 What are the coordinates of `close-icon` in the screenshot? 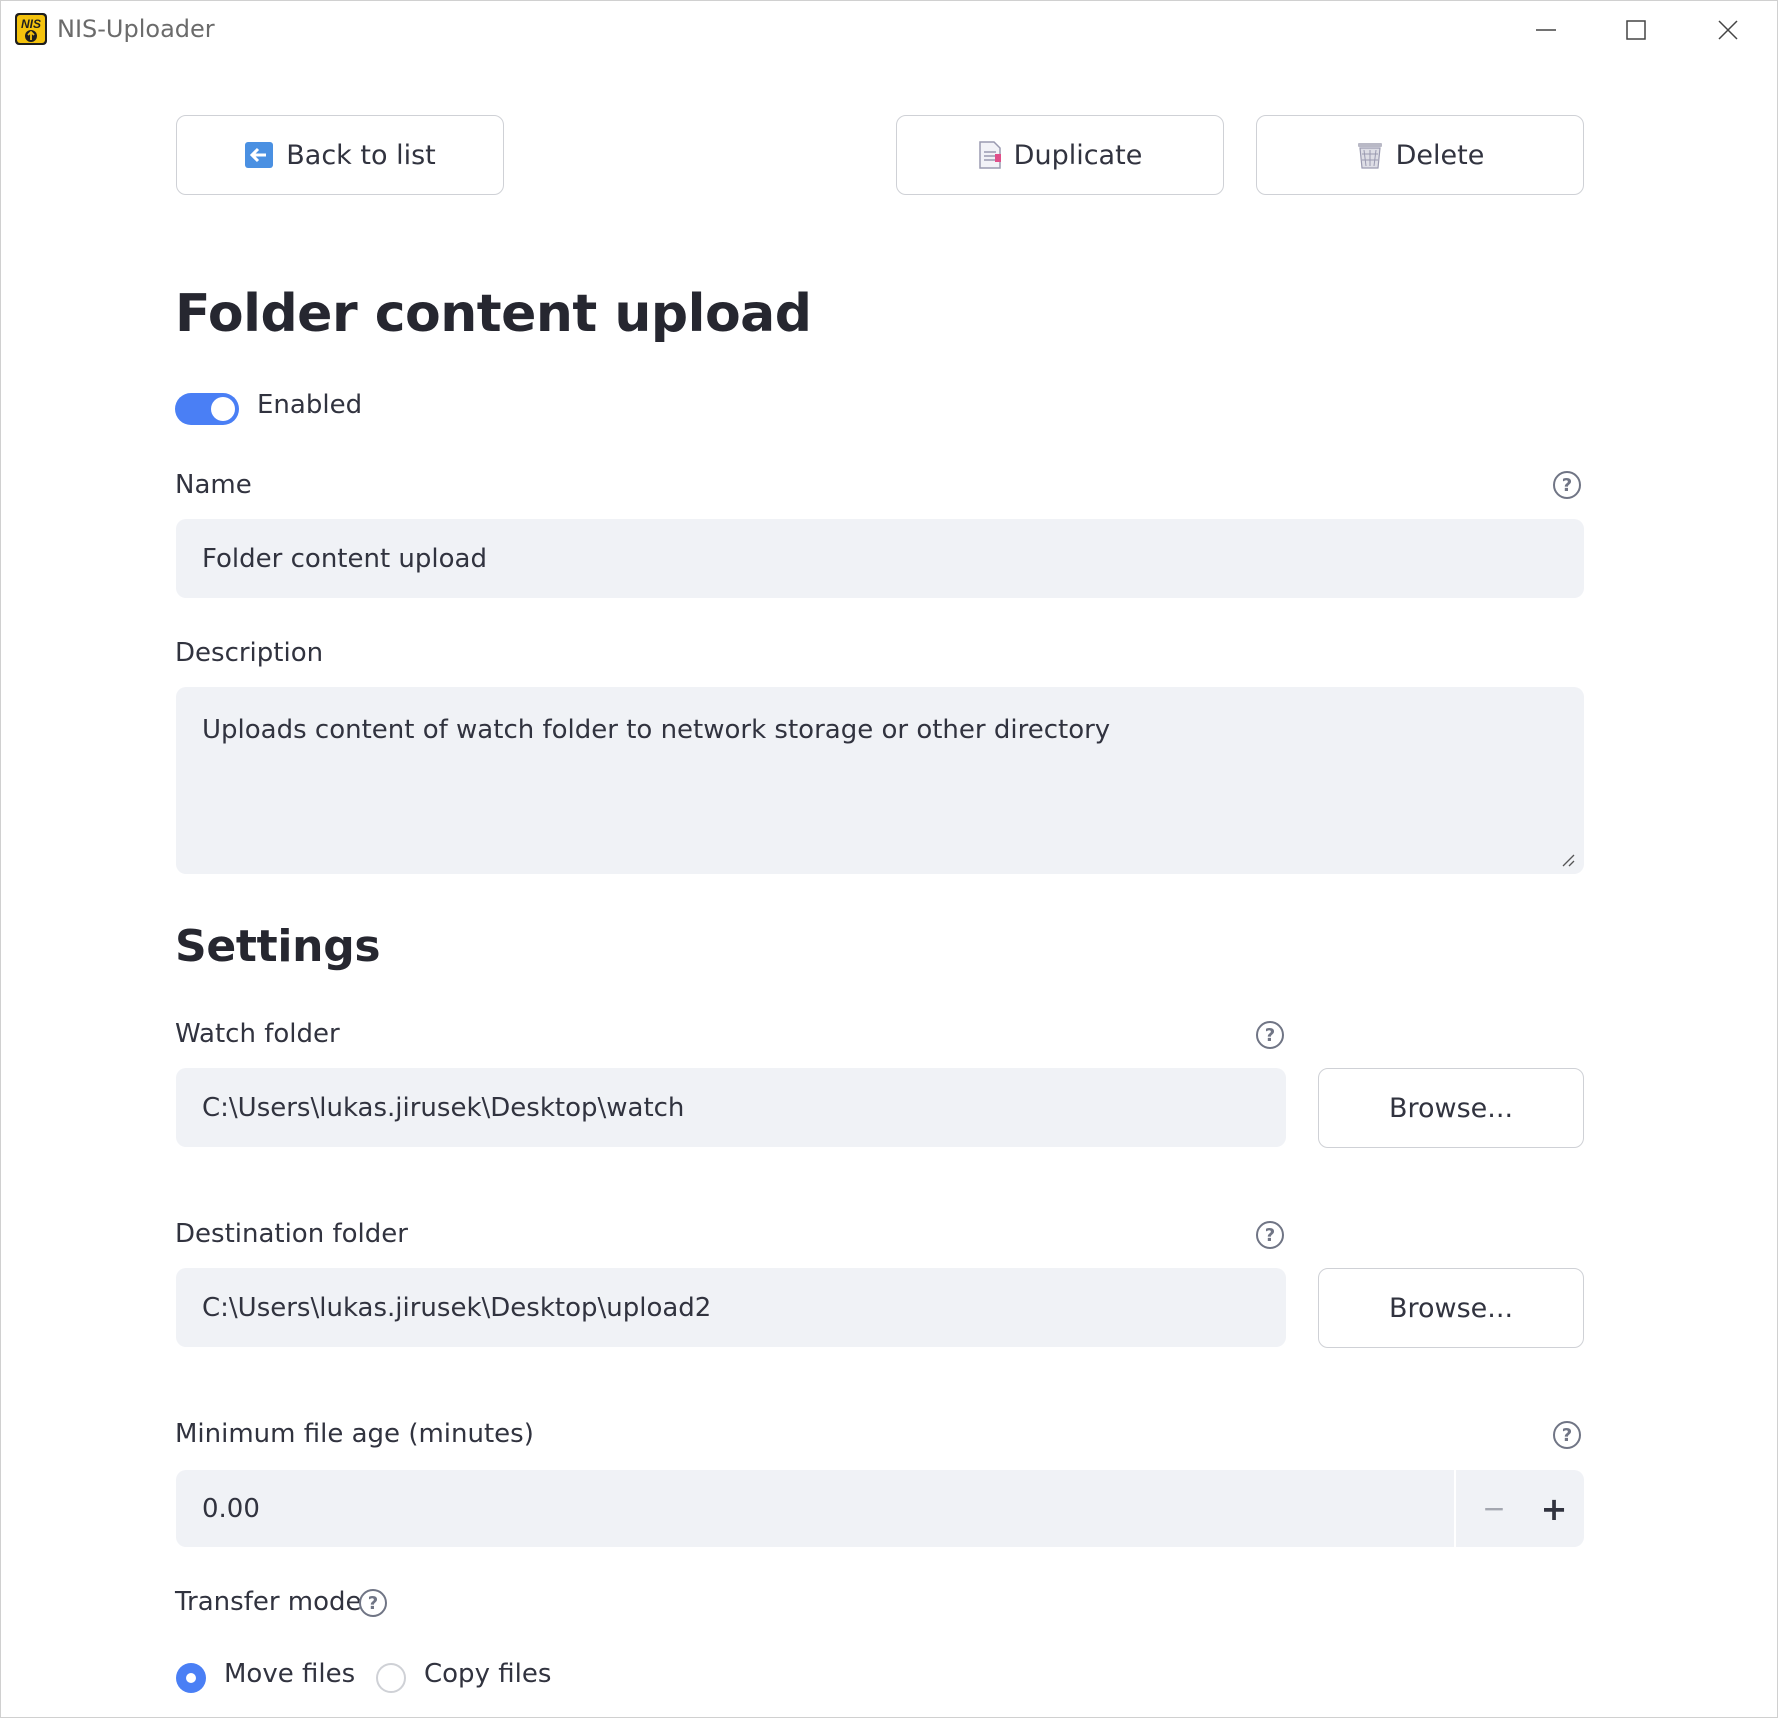 It's located at (1728, 30).